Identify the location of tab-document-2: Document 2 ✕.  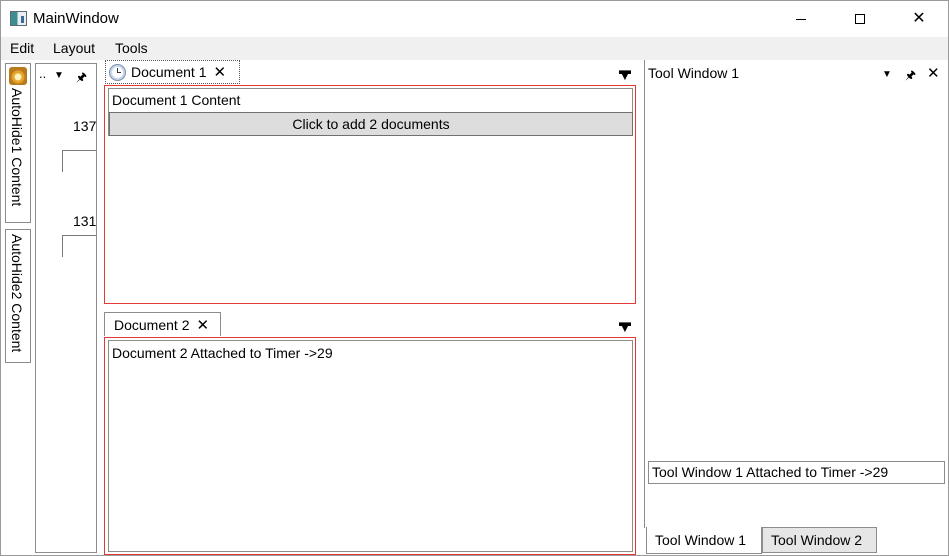
(162, 324).